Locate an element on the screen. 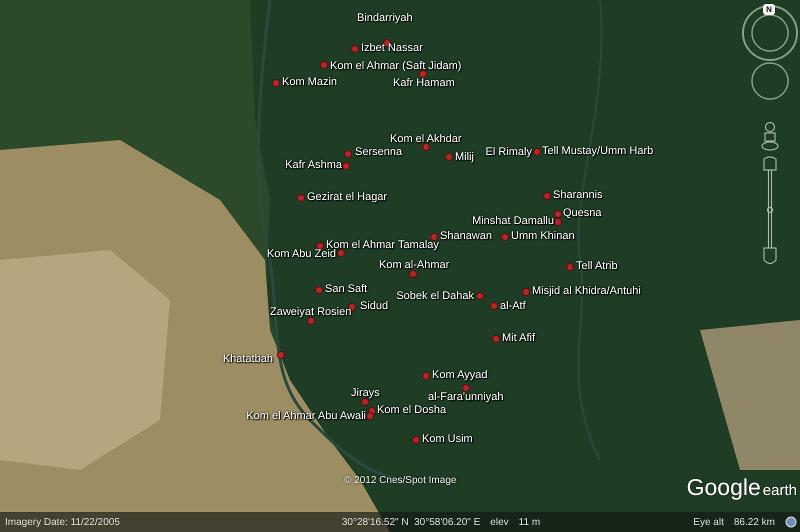  place-label: Kom Usim is located at coordinates (447, 439).